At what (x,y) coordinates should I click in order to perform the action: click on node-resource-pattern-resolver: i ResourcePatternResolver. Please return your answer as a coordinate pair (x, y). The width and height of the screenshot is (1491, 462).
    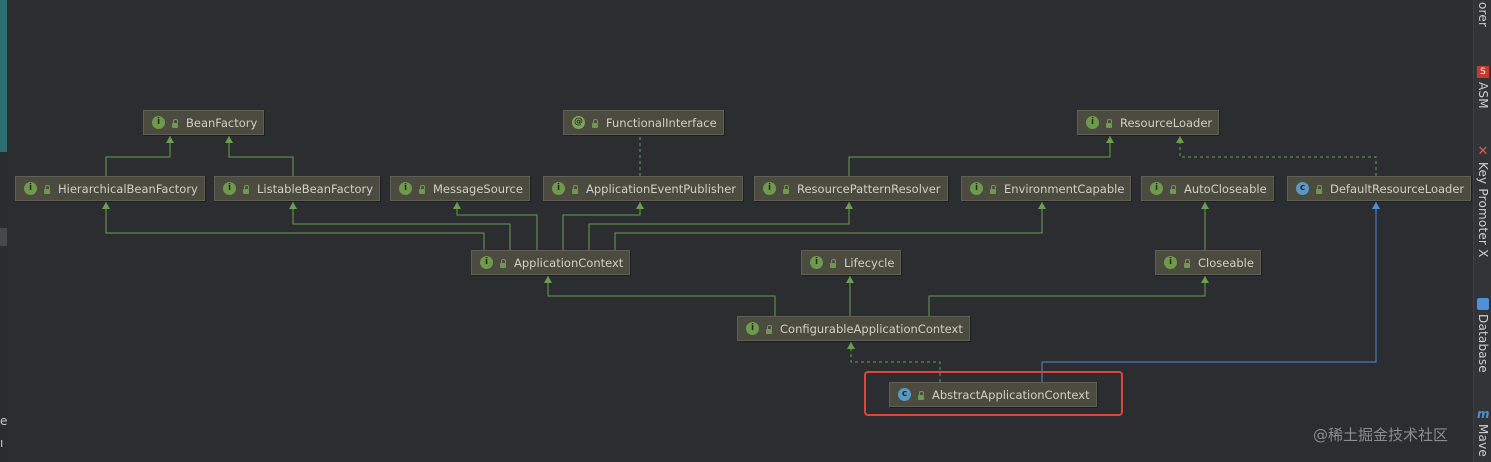
    Looking at the image, I should click on (851, 188).